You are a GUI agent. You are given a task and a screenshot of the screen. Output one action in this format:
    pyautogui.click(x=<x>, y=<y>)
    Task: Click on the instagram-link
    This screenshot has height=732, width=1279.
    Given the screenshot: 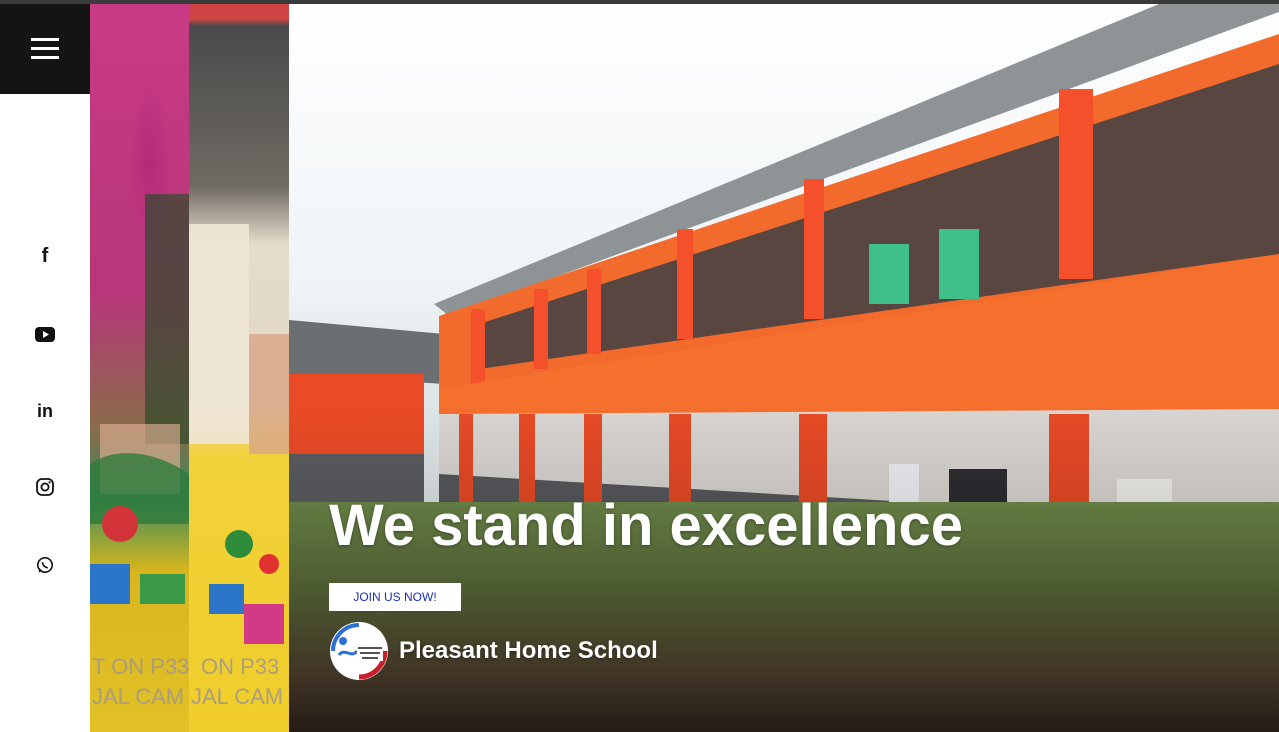 What is the action you would take?
    pyautogui.click(x=45, y=487)
    